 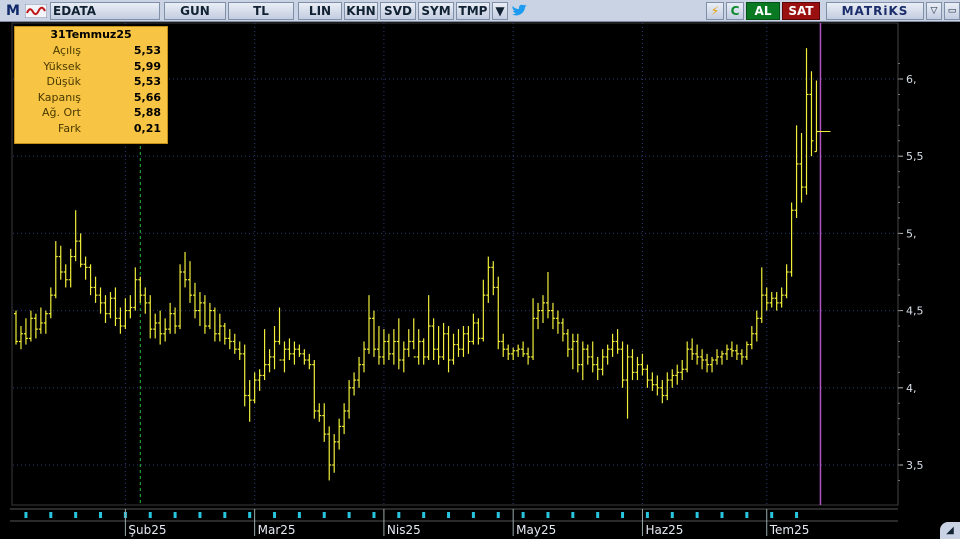 What do you see at coordinates (91, 129) in the screenshot?
I see `info-row-diff: Fark 0,21` at bounding box center [91, 129].